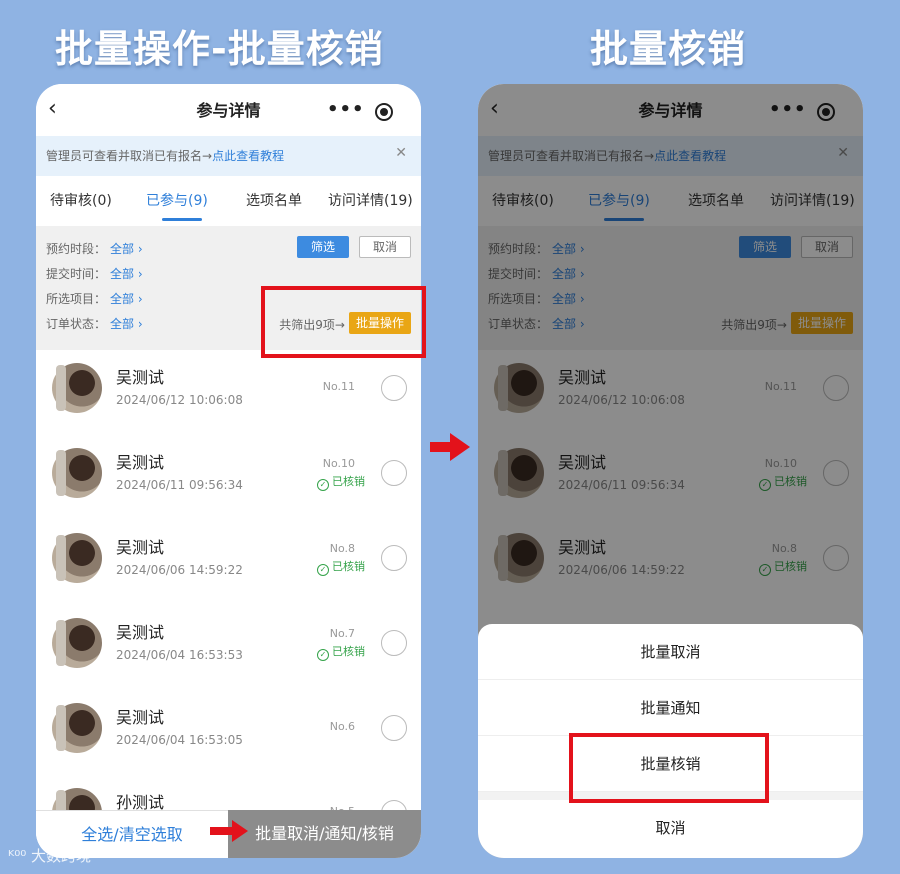 This screenshot has height=874, width=900. What do you see at coordinates (129, 156) in the screenshot?
I see `notice-text: 管理员可查看并取消已有报名→` at bounding box center [129, 156].